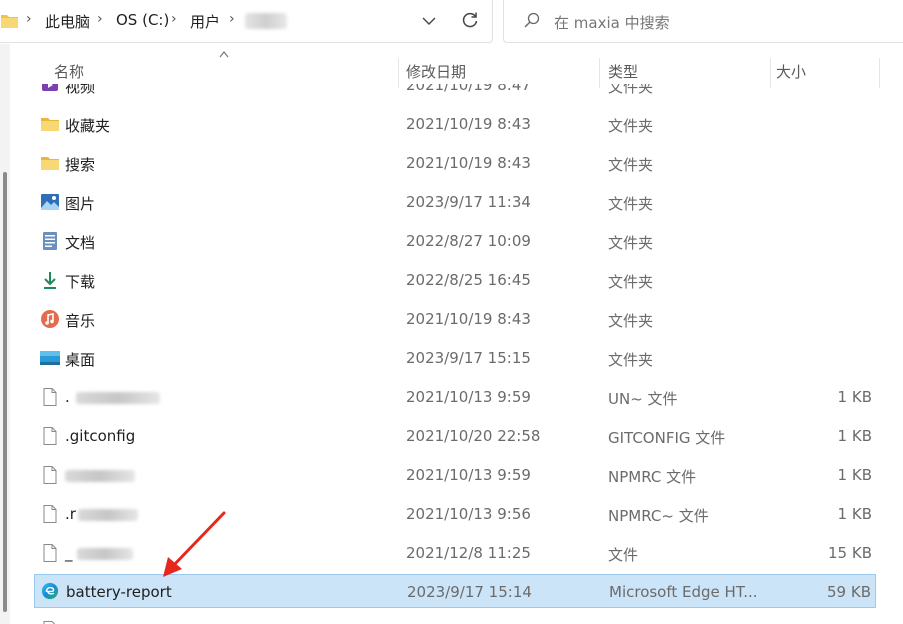 The image size is (903, 624). I want to click on list-item: 收藏夹 2021/10/19 8:43 文件夹, so click(455, 124).